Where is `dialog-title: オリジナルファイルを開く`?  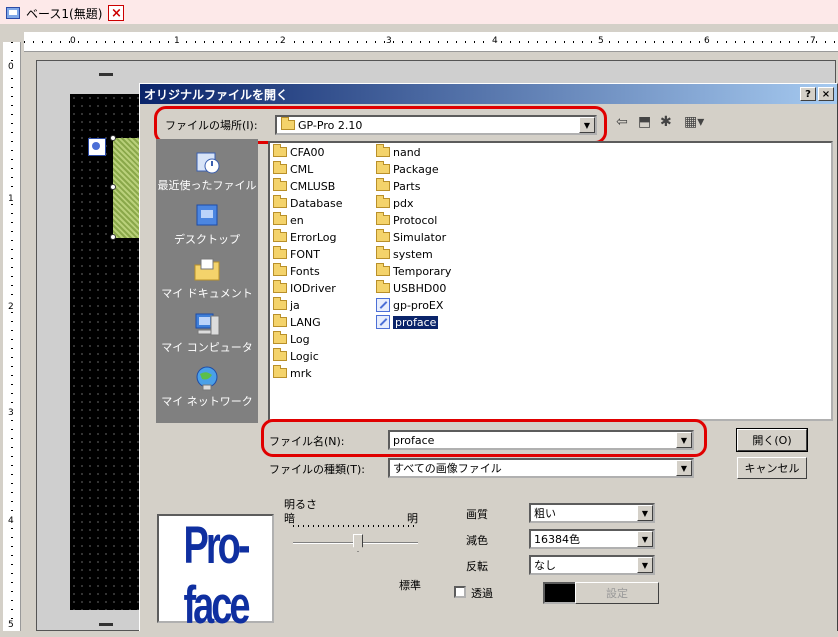
dialog-title: オリジナルファイルを開く is located at coordinates (216, 94).